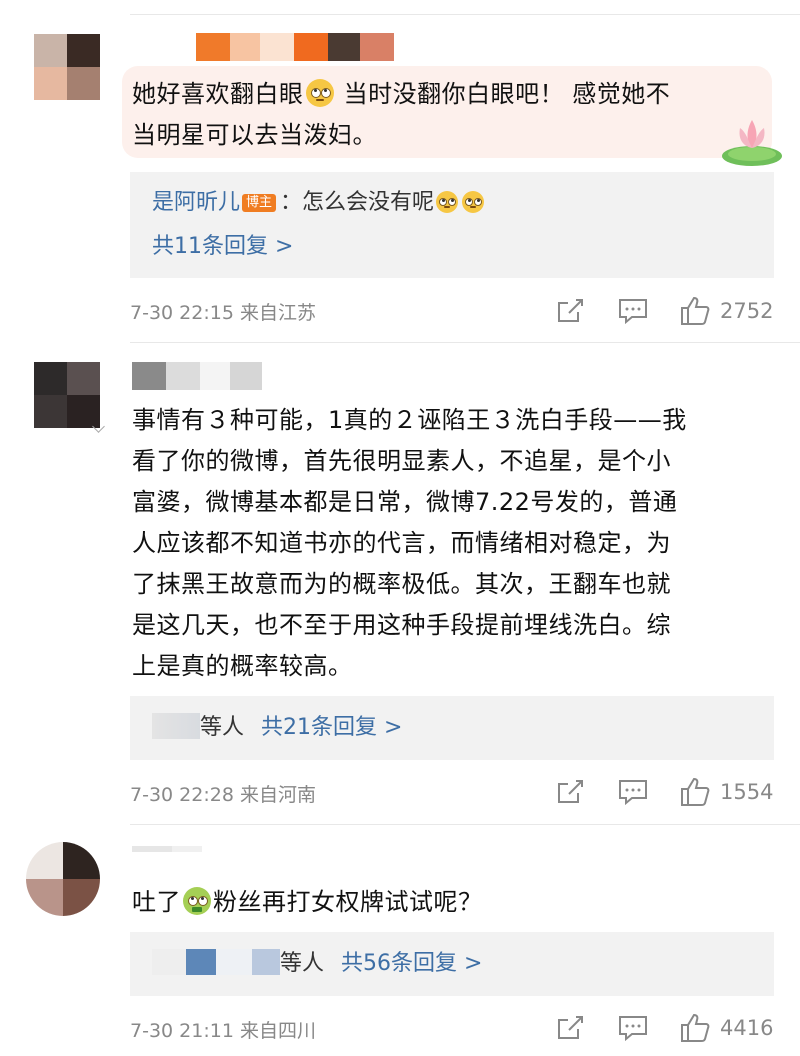  Describe the element at coordinates (196, 202) in the screenshot. I see `reply-author: 是阿昕儿` at that location.